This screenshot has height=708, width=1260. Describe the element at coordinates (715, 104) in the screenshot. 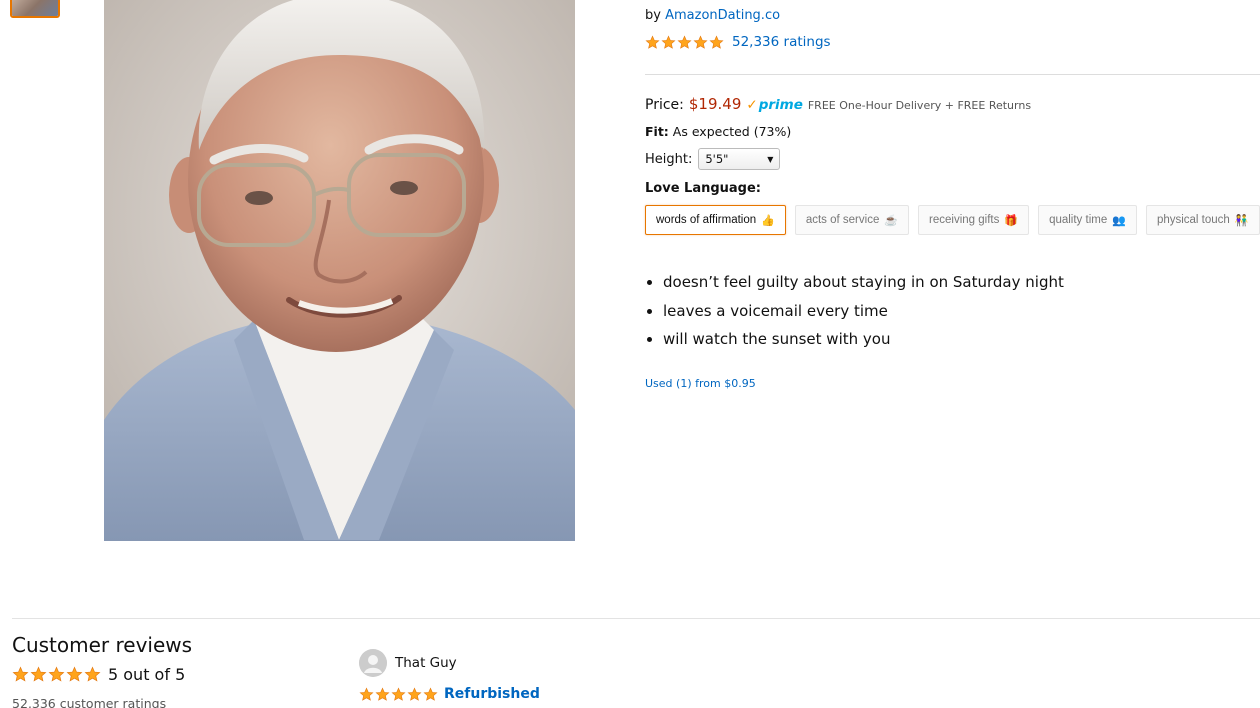

I see `price-value: $19.49` at that location.